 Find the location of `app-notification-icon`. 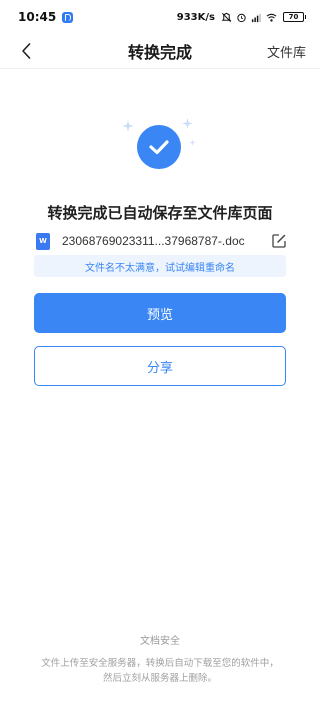

app-notification-icon is located at coordinates (68, 17).